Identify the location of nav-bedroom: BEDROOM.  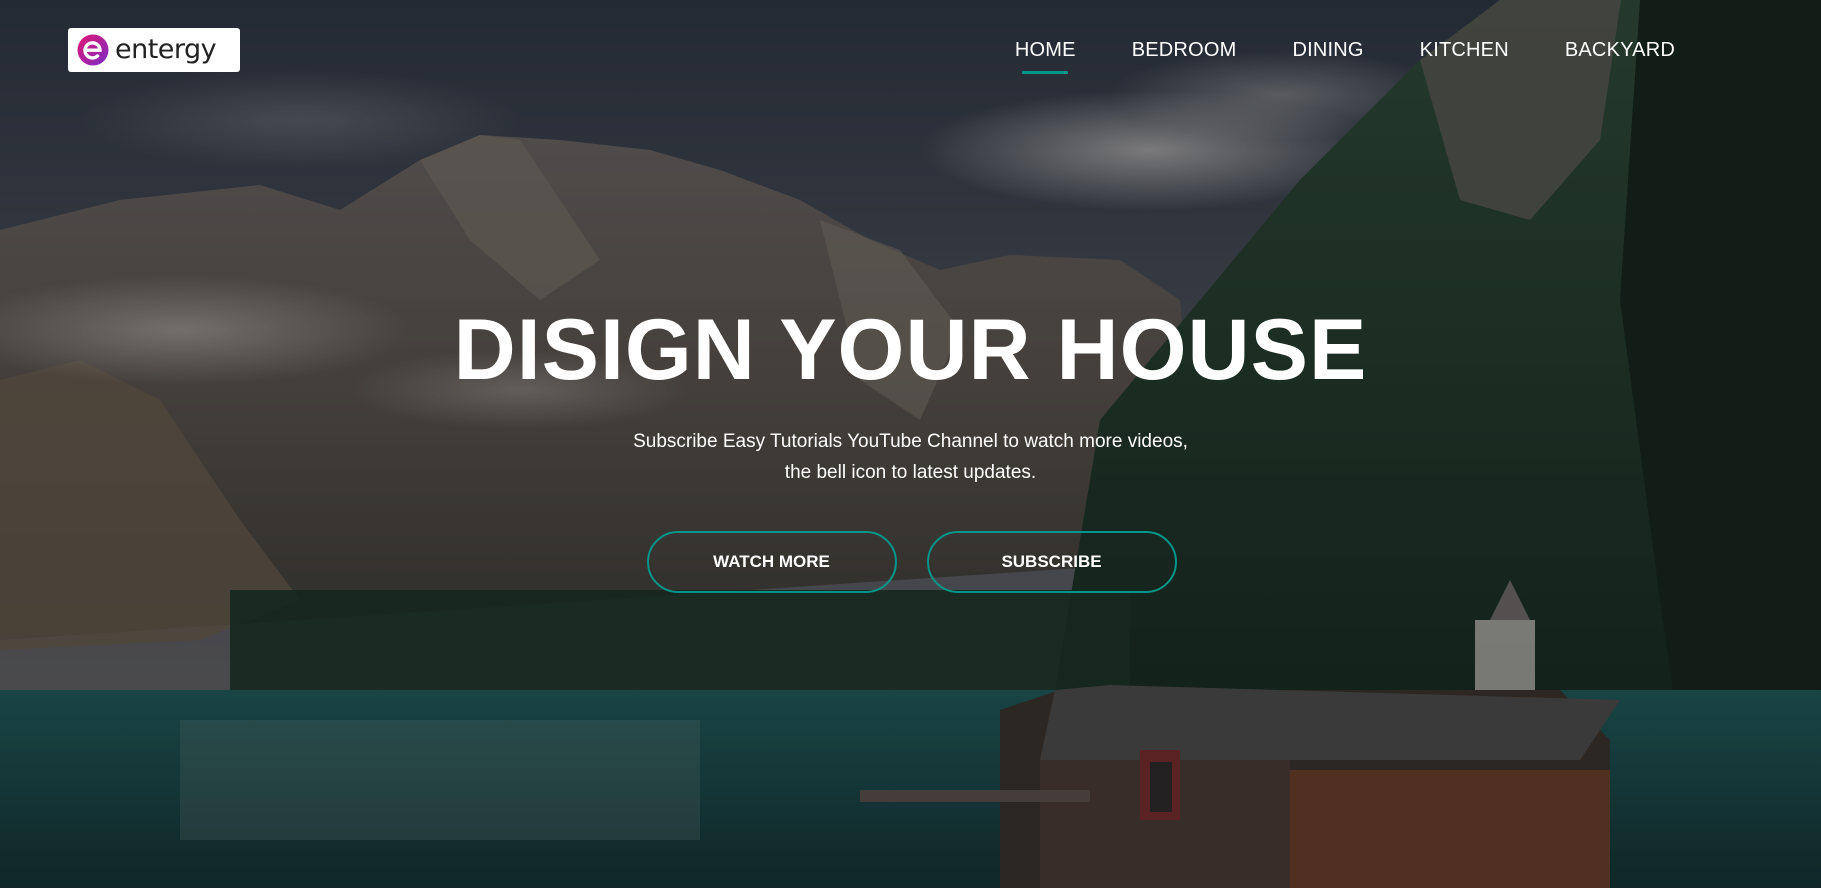
(1184, 50).